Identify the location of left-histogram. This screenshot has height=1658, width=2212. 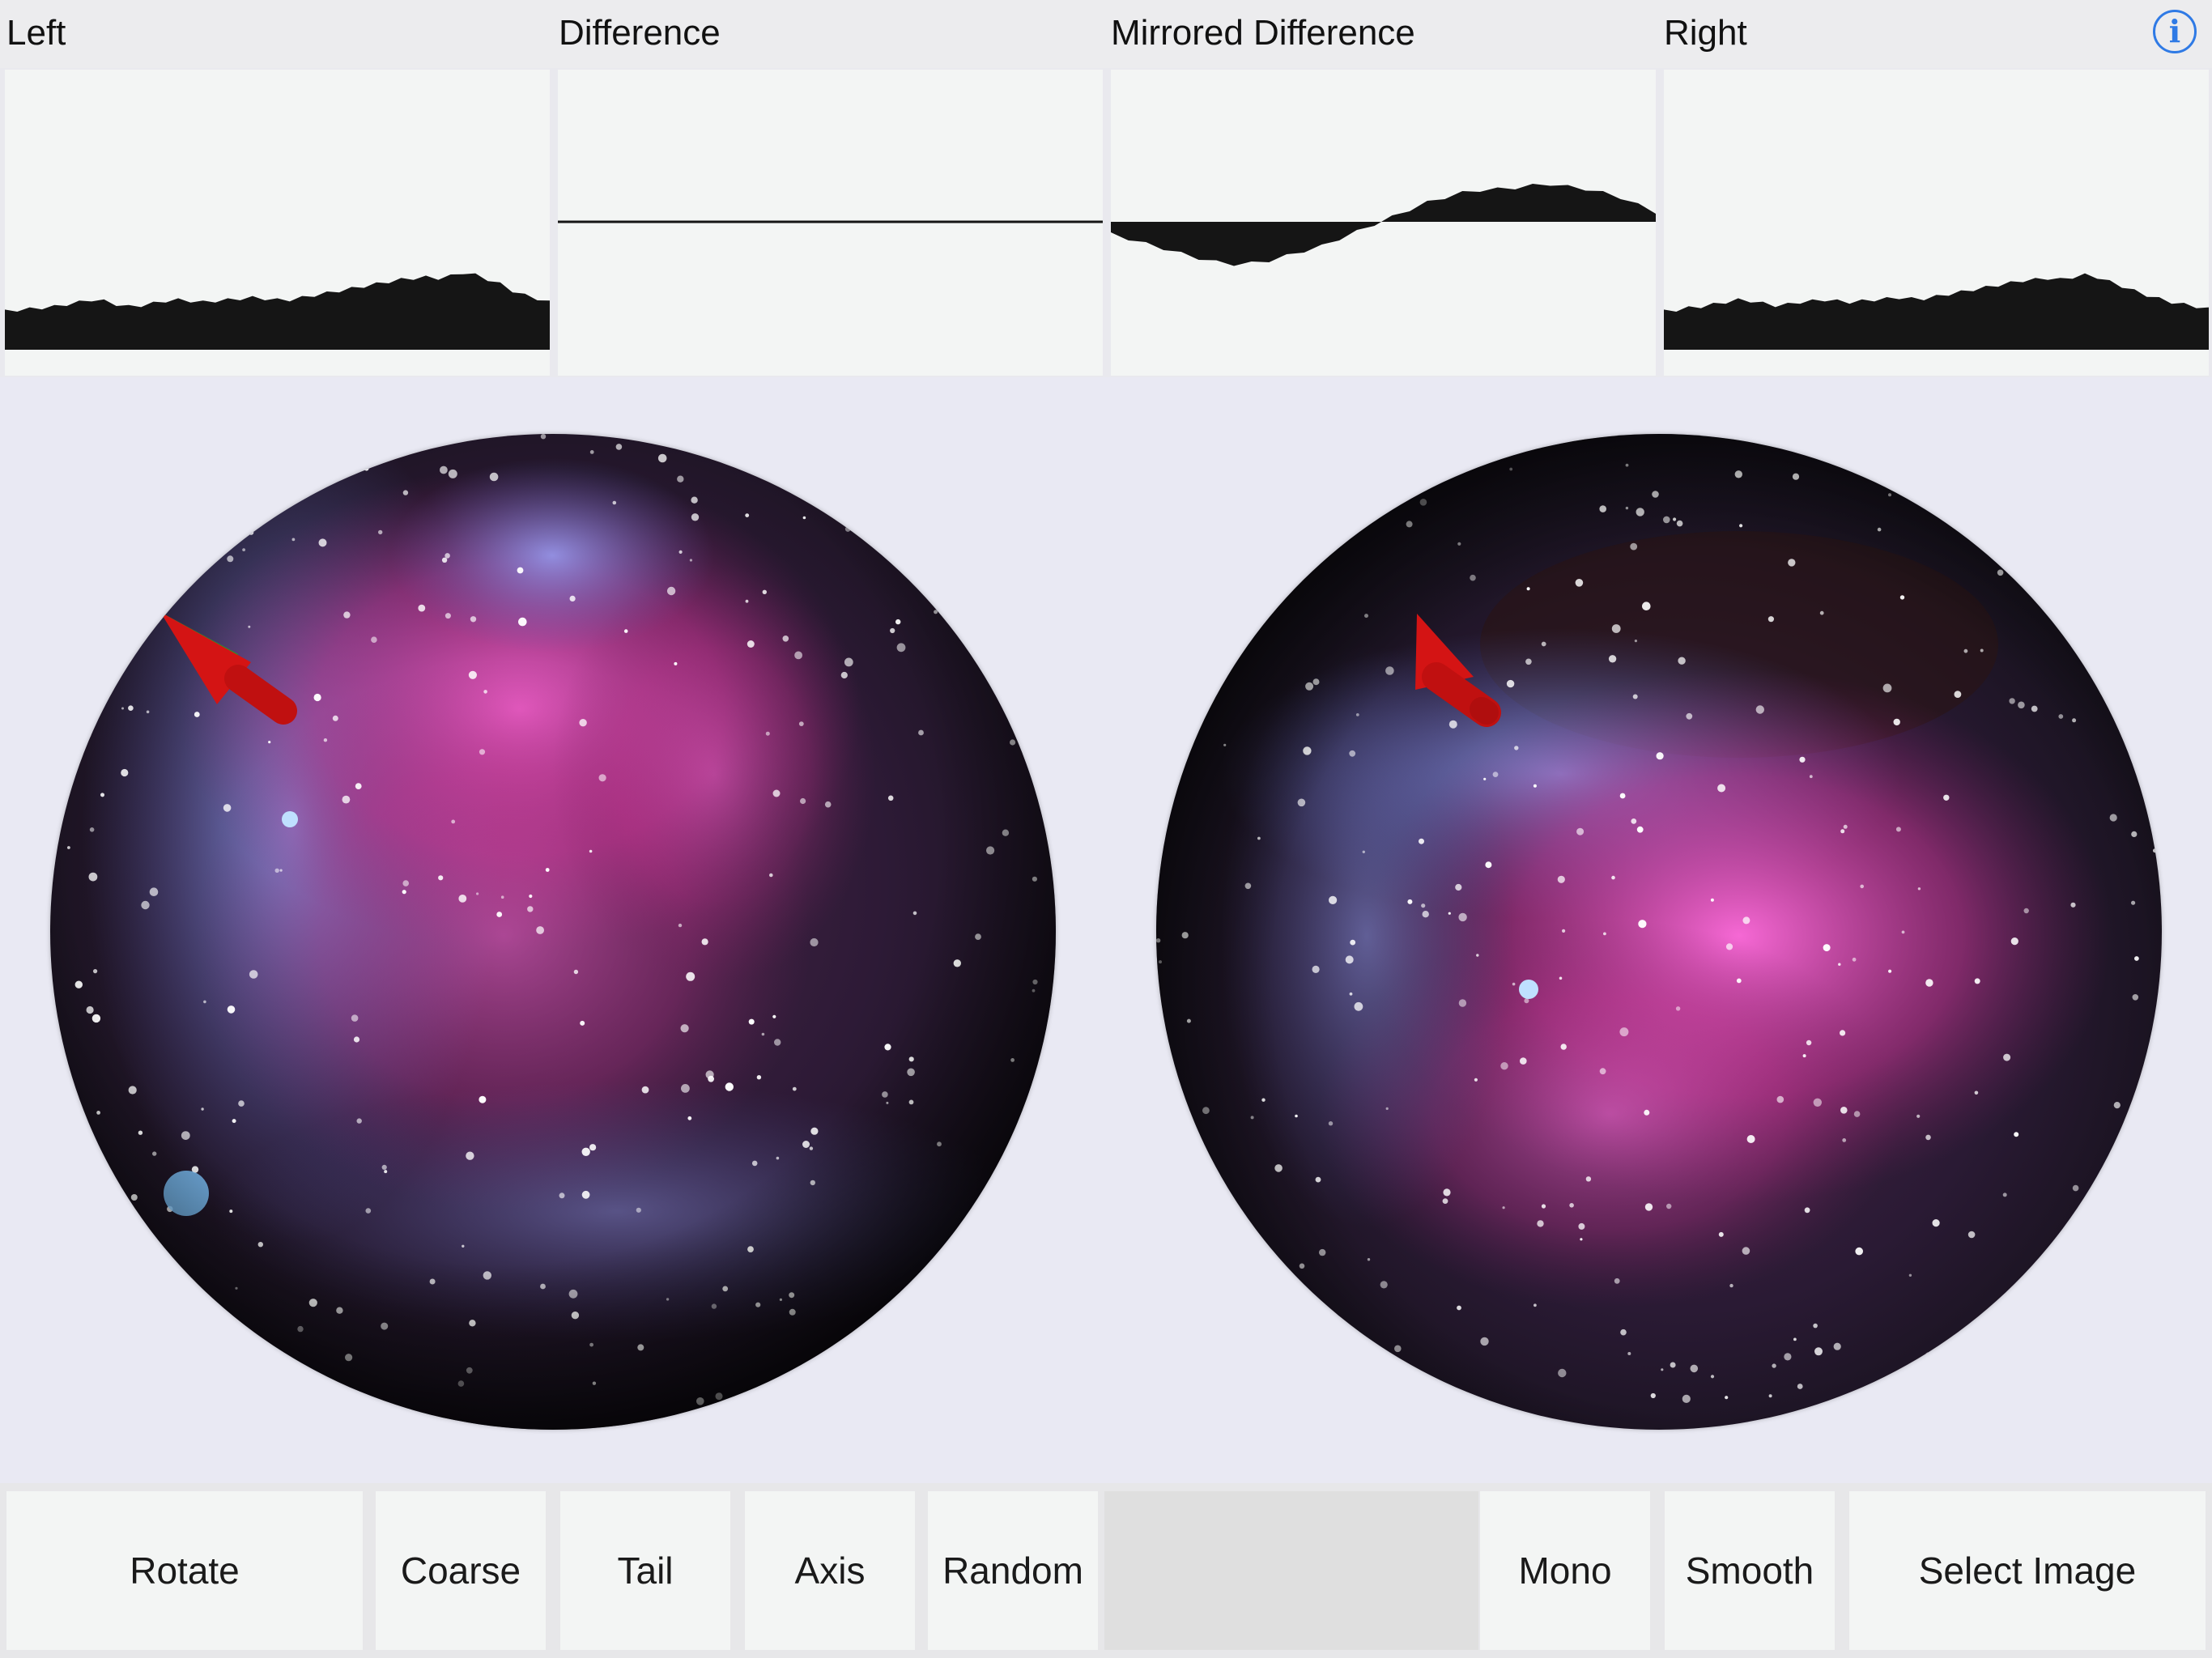
(278, 223).